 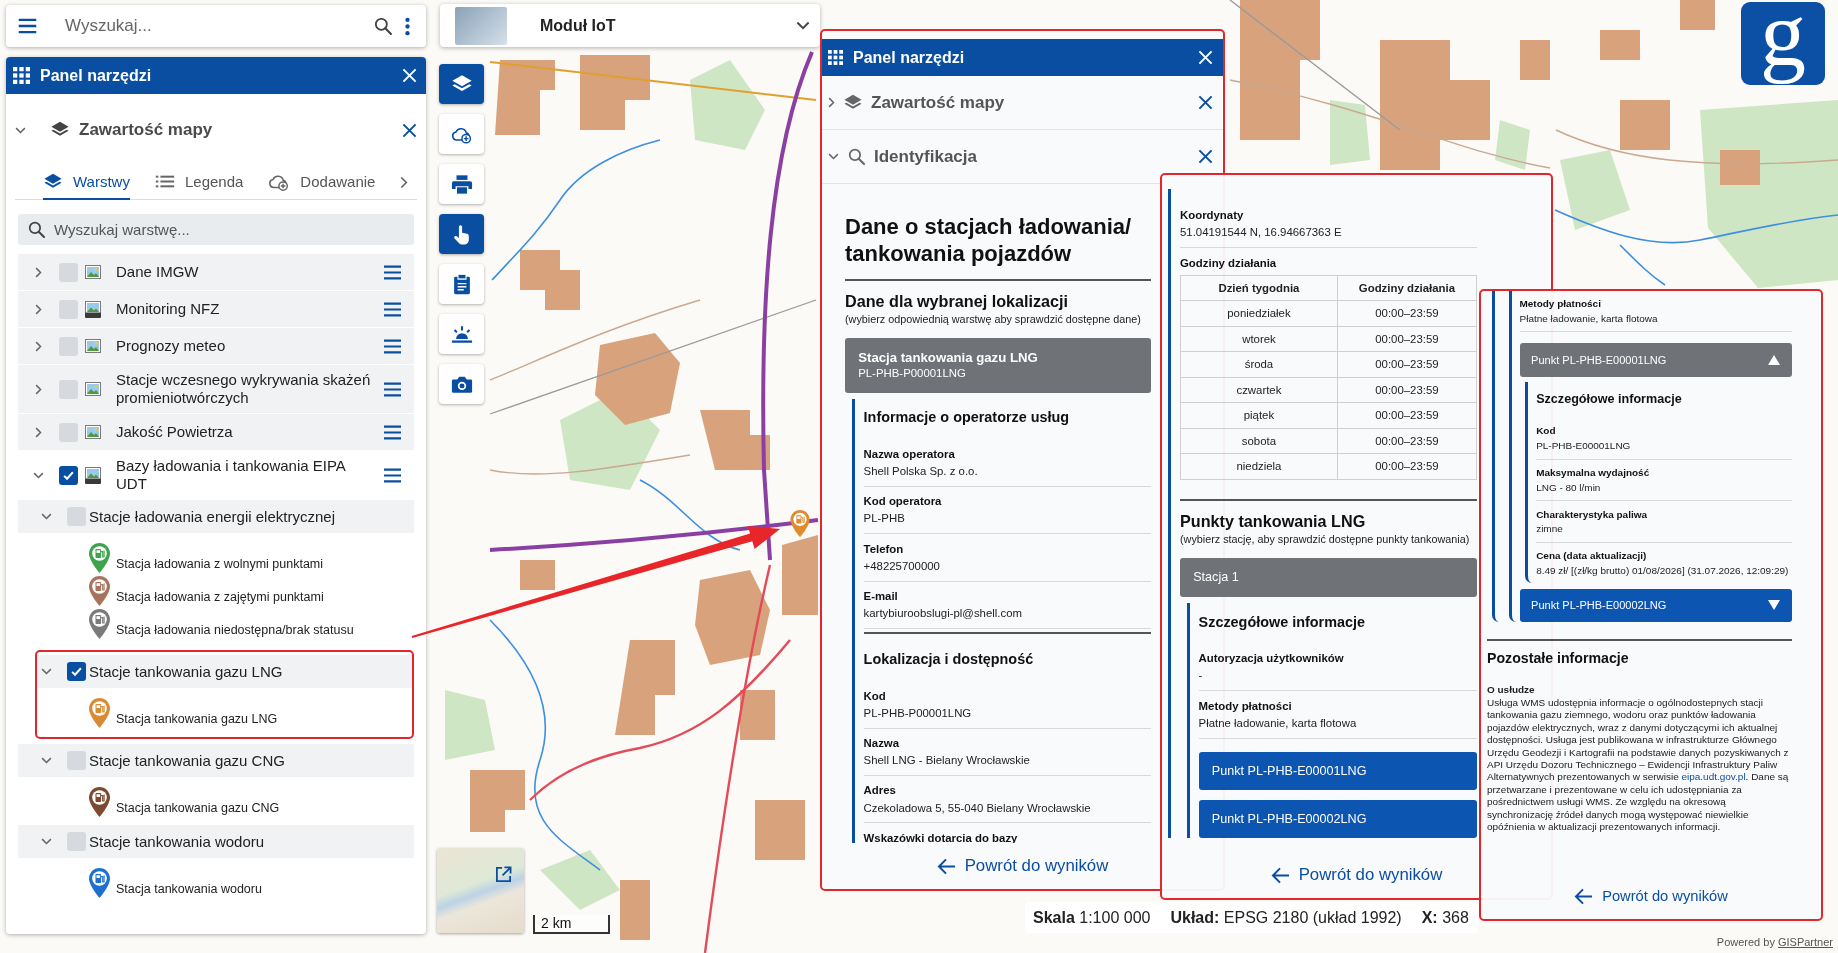 What do you see at coordinates (86, 182) in the screenshot?
I see `tab: Warstwy` at bounding box center [86, 182].